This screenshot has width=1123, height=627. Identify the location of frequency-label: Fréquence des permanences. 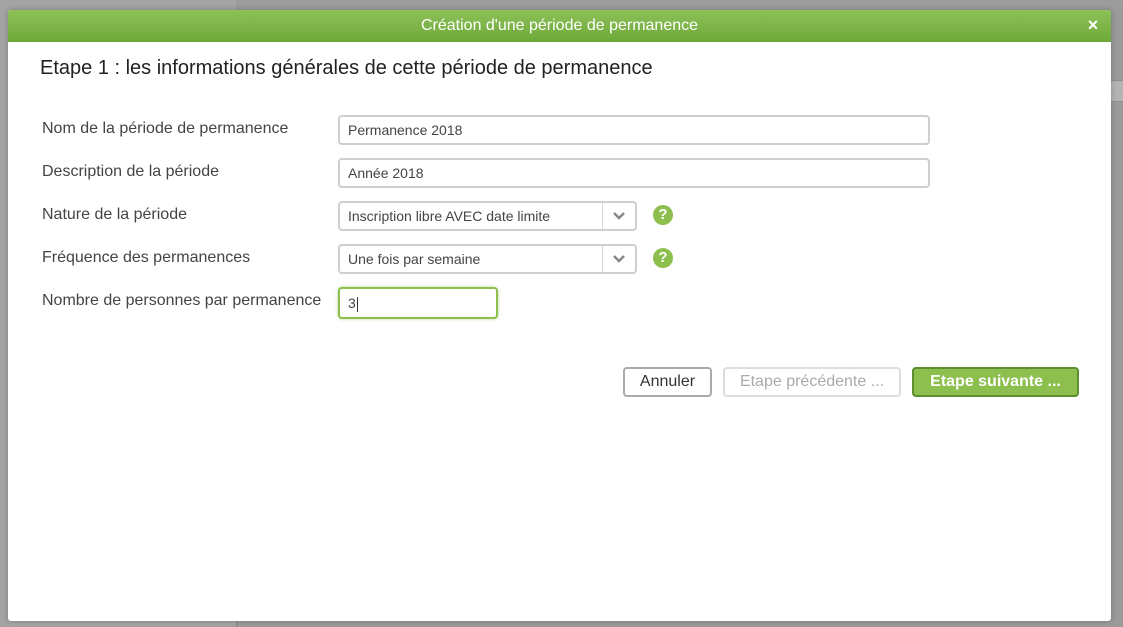
(146, 257).